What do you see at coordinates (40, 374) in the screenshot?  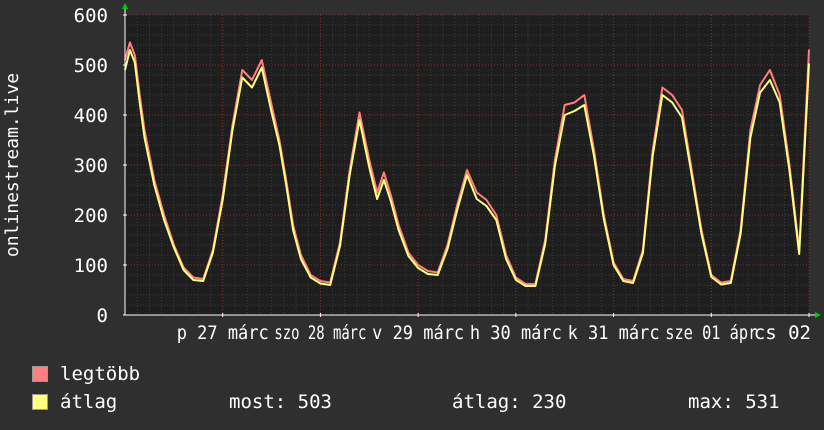 I see `legend-swatch-max` at bounding box center [40, 374].